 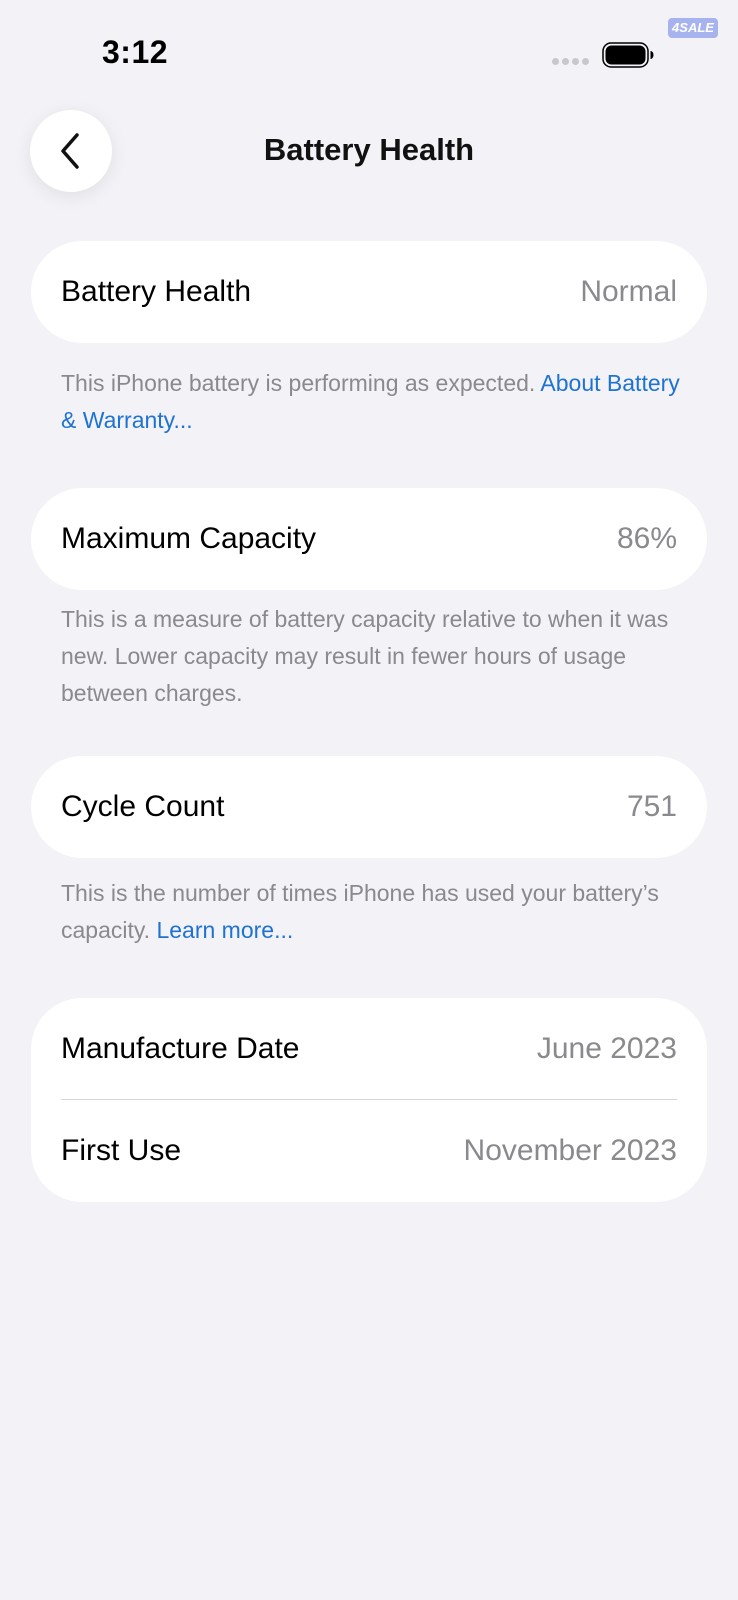 I want to click on cycle-count-card: Cycle Count 751, so click(x=369, y=807).